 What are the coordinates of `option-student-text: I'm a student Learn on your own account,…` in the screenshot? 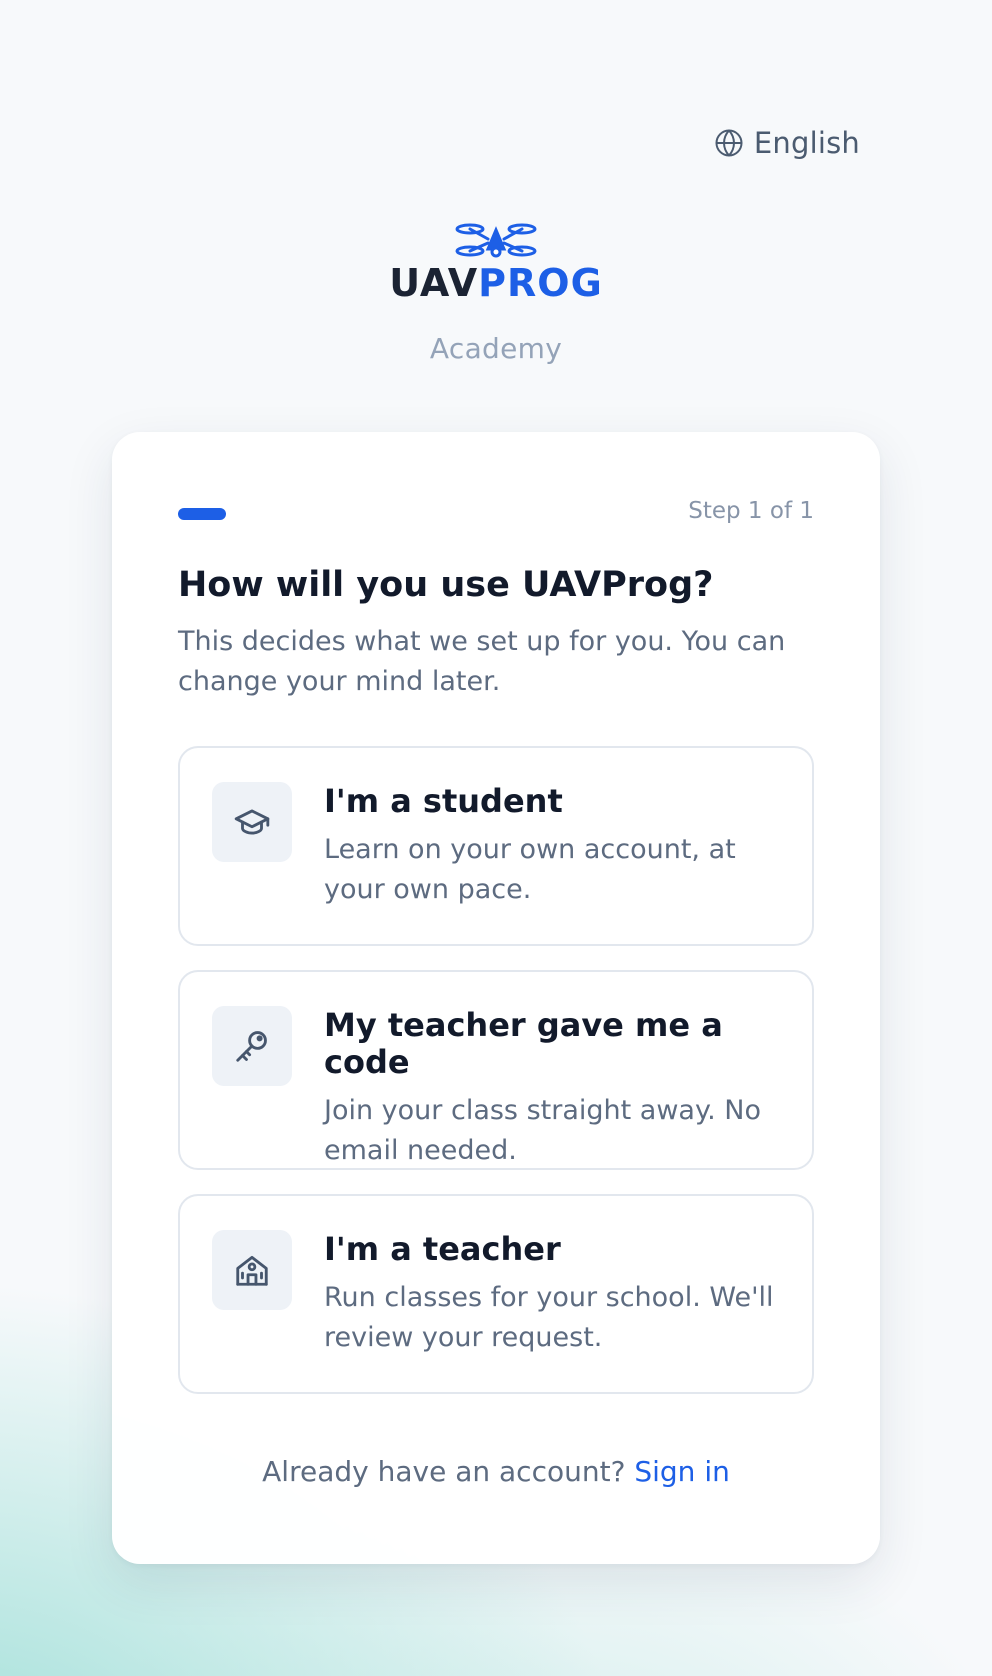 It's located at (553, 846).